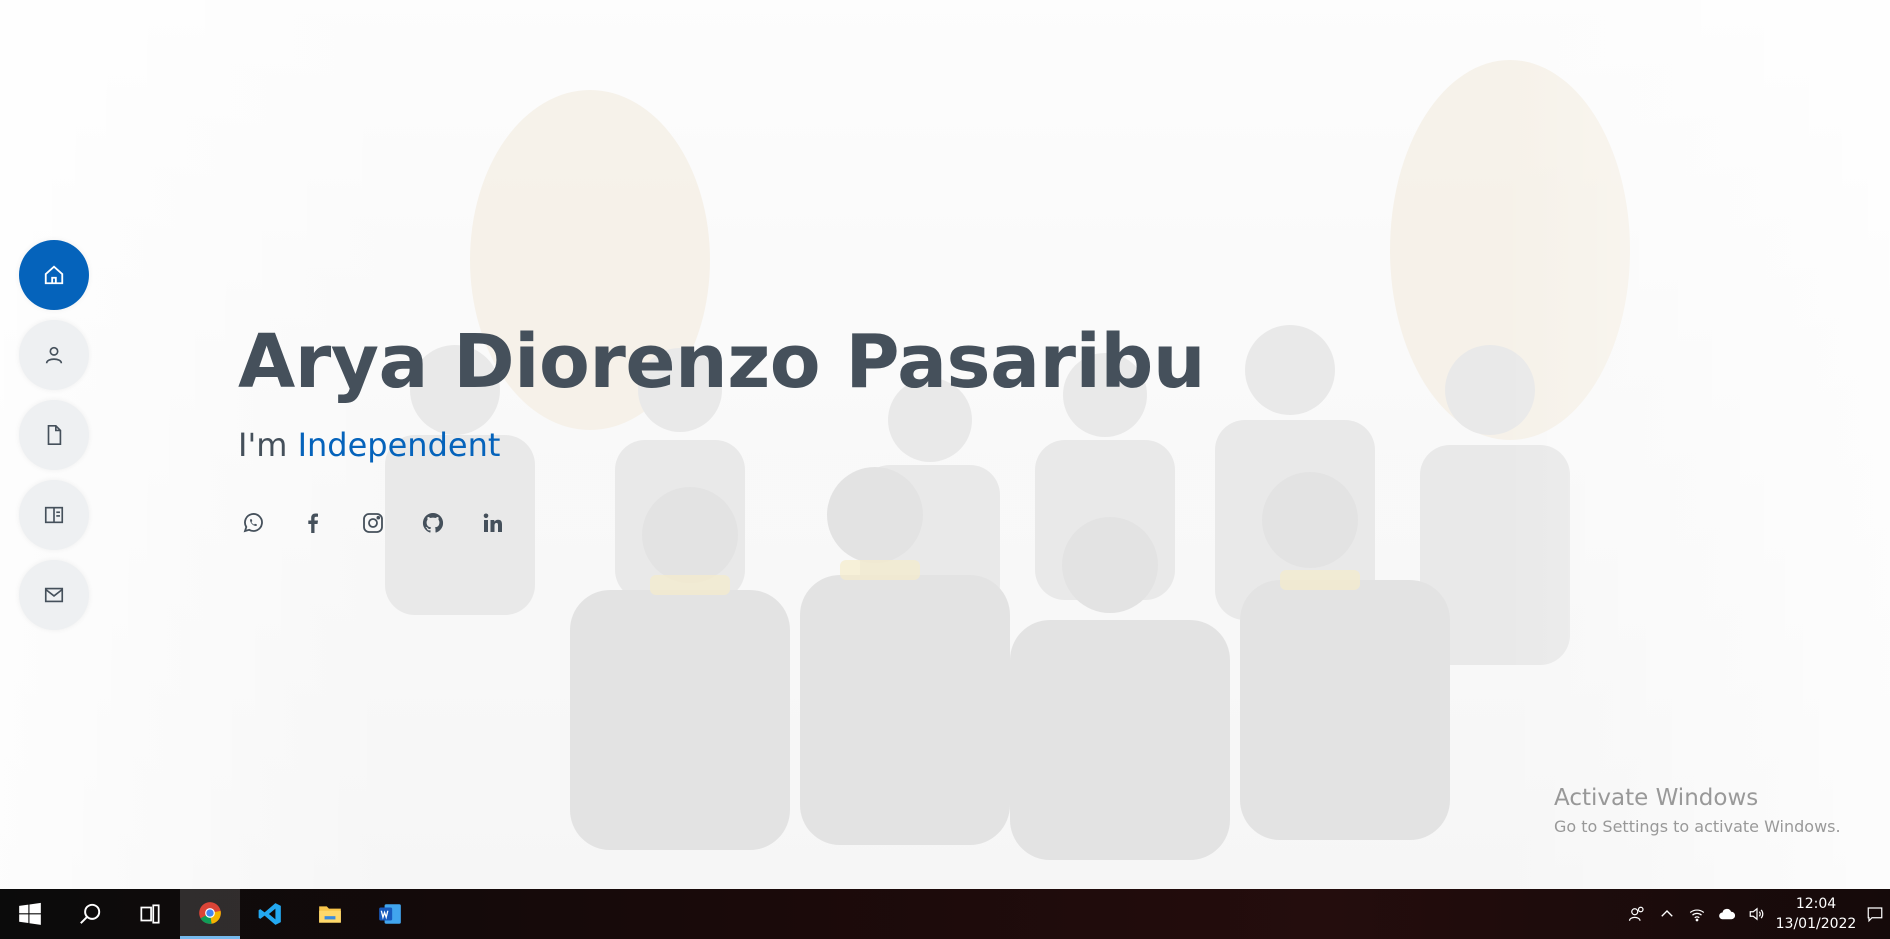  I want to click on network-button, so click(1697, 914).